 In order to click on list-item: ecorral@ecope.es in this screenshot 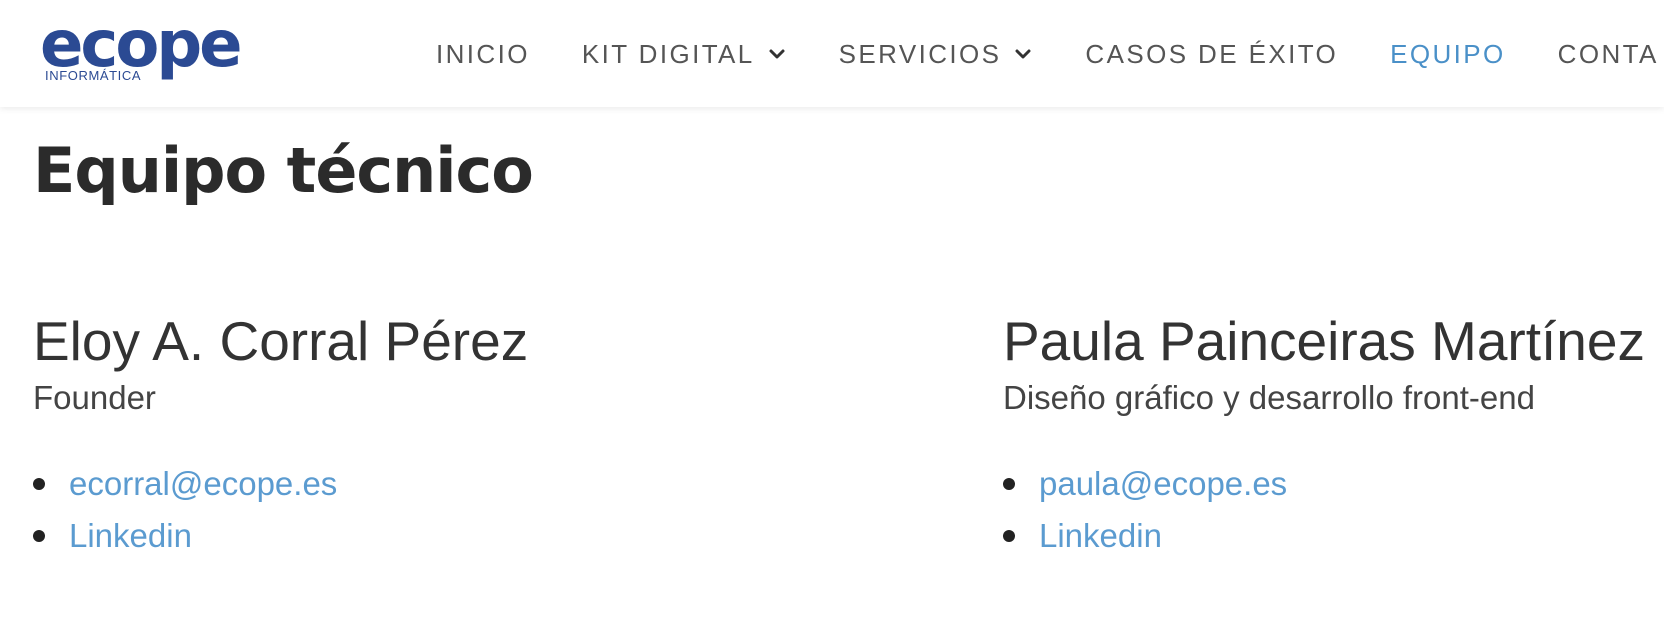, I will do `click(280, 484)`.